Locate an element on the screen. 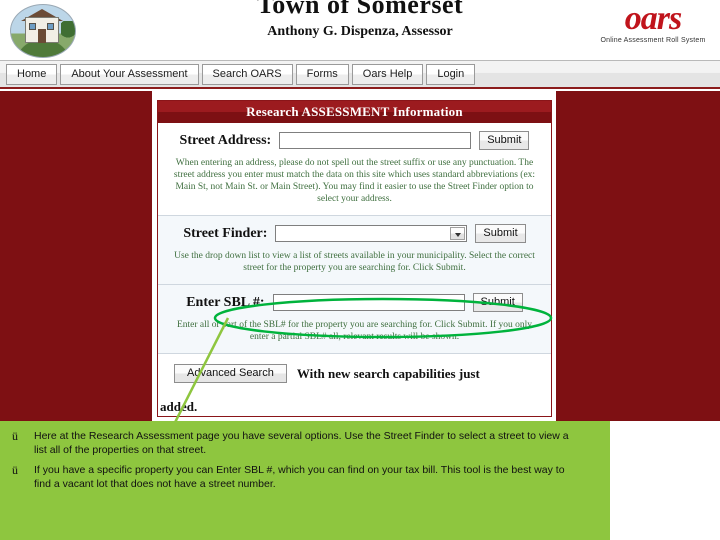 The image size is (720, 540). right-red-panel is located at coordinates (638, 256).